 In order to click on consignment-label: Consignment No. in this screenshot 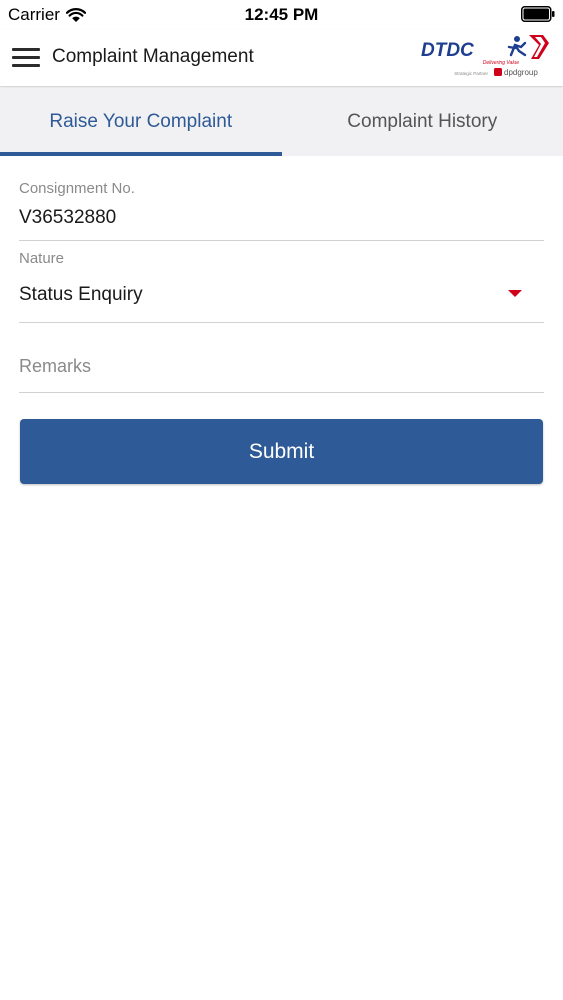, I will do `click(77, 188)`.